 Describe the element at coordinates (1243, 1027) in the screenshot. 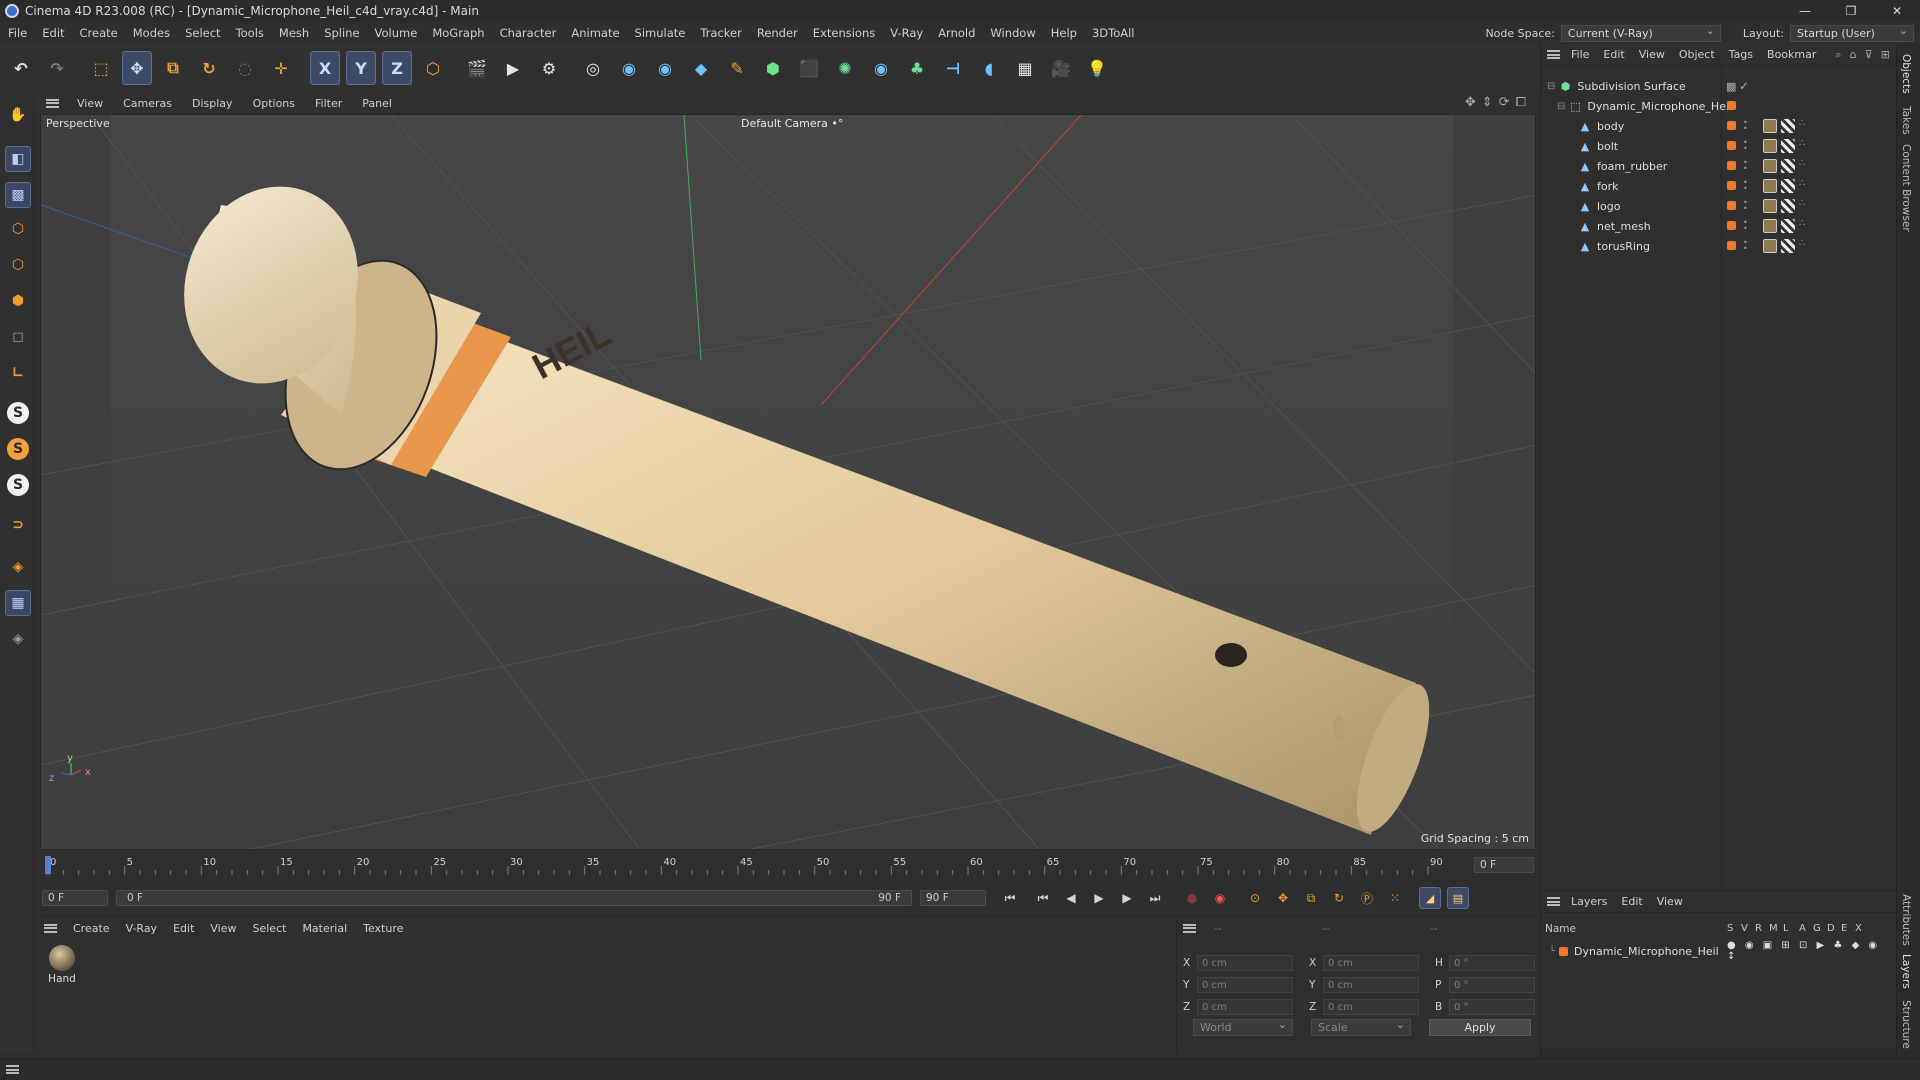

I see `coordinate-space-select: World` at that location.